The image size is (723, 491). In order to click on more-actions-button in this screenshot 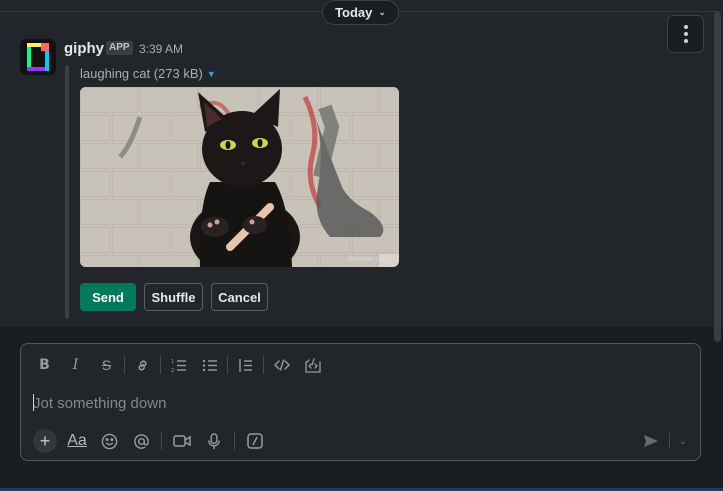, I will do `click(685, 34)`.